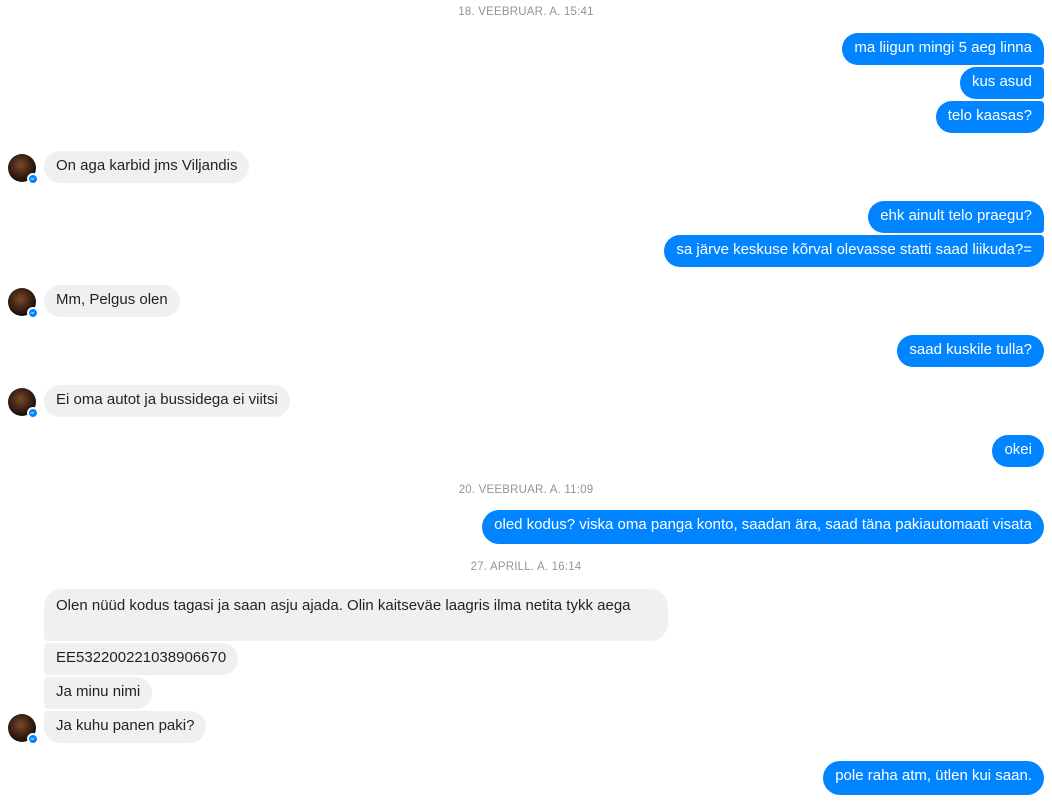 This screenshot has width=1052, height=804. Describe the element at coordinates (167, 401) in the screenshot. I see `incoming-message: Ei oma autot ja bussidega ei viitsi` at that location.